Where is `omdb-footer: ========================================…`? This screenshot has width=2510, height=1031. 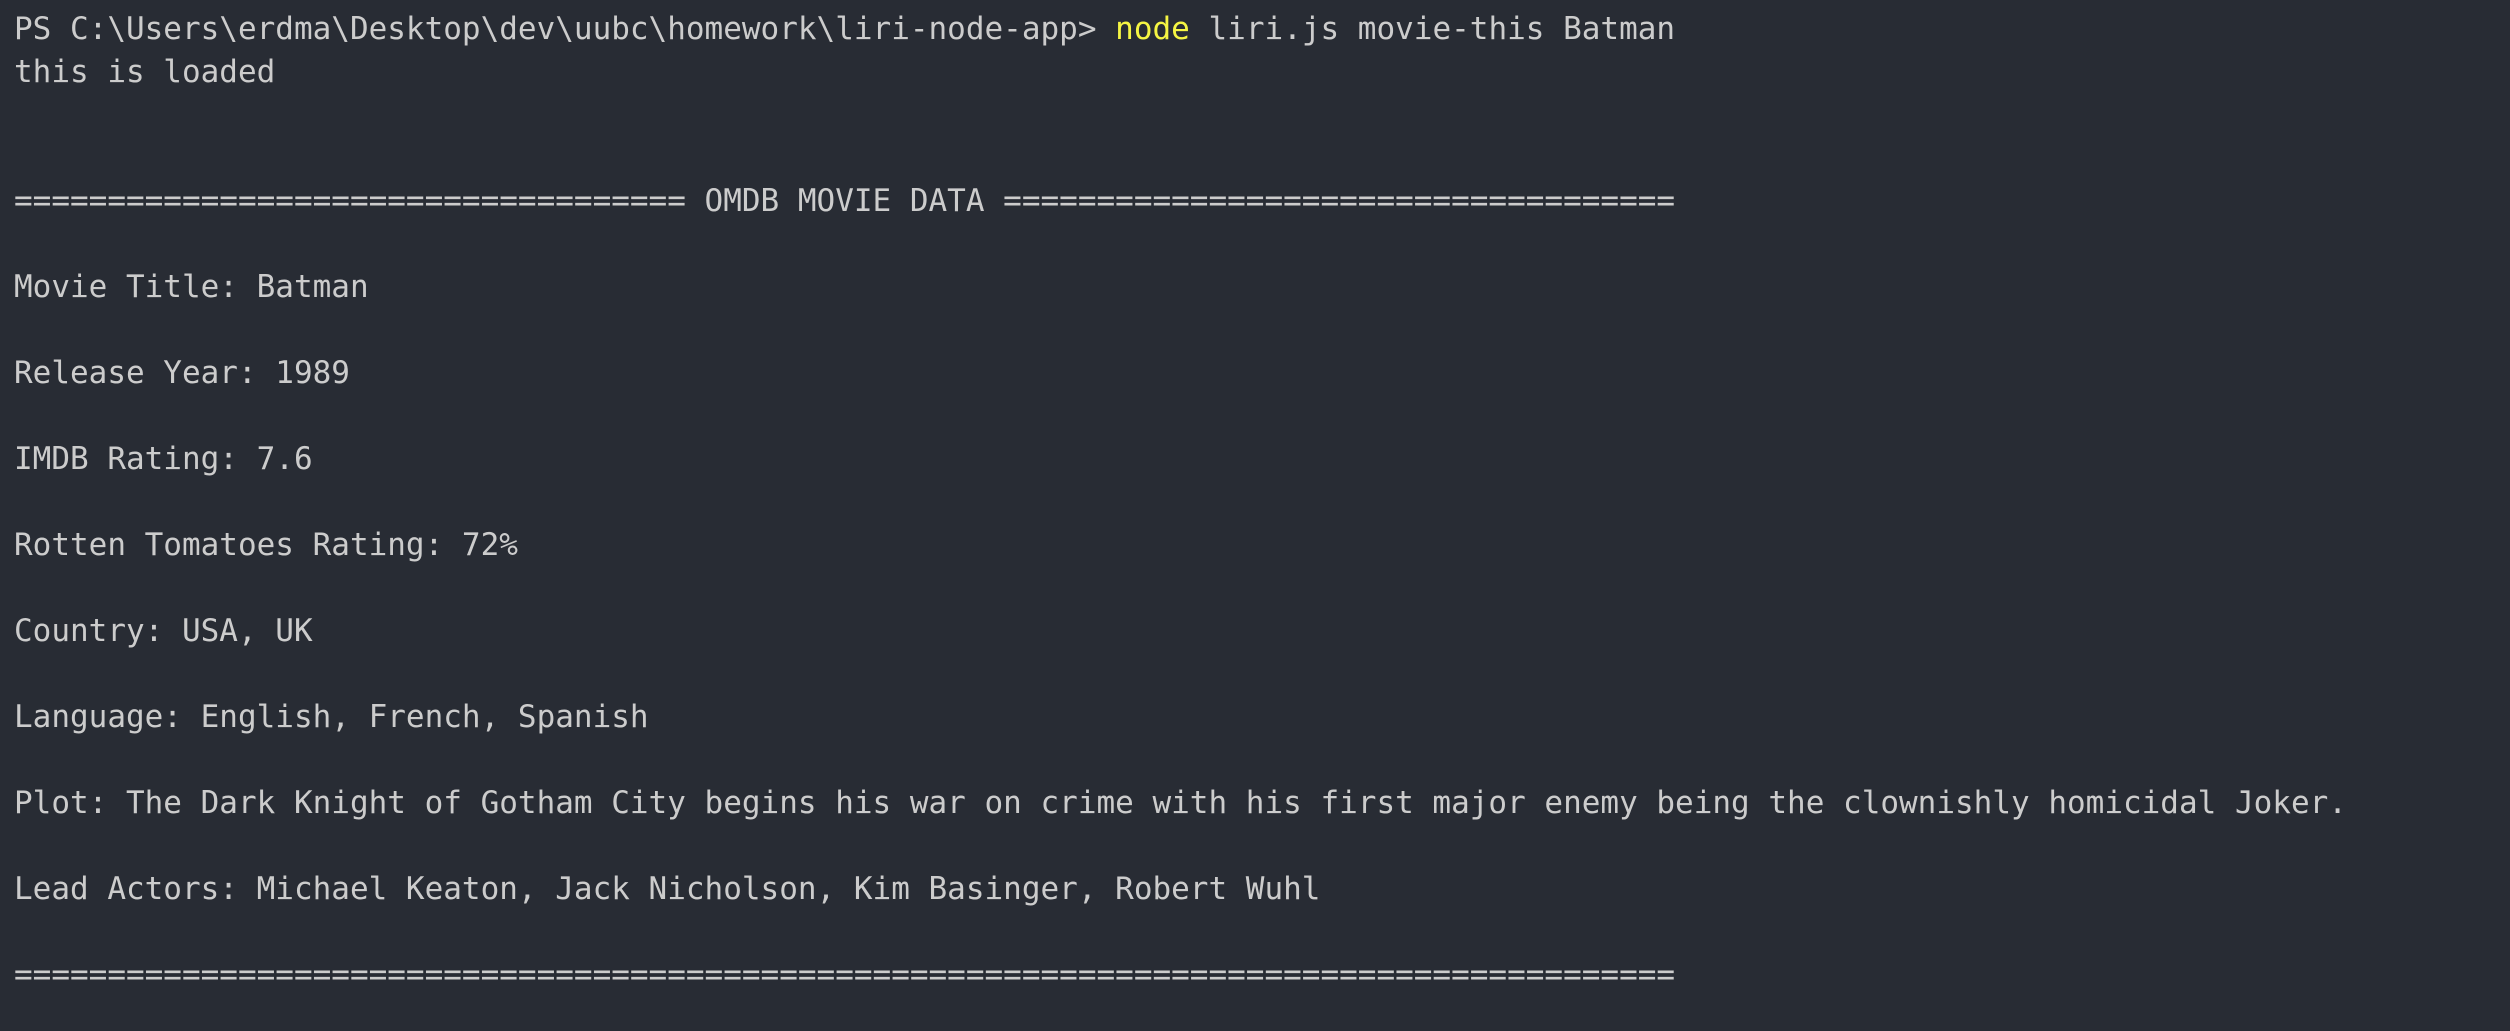 omdb-footer: ========================================… is located at coordinates (845, 975).